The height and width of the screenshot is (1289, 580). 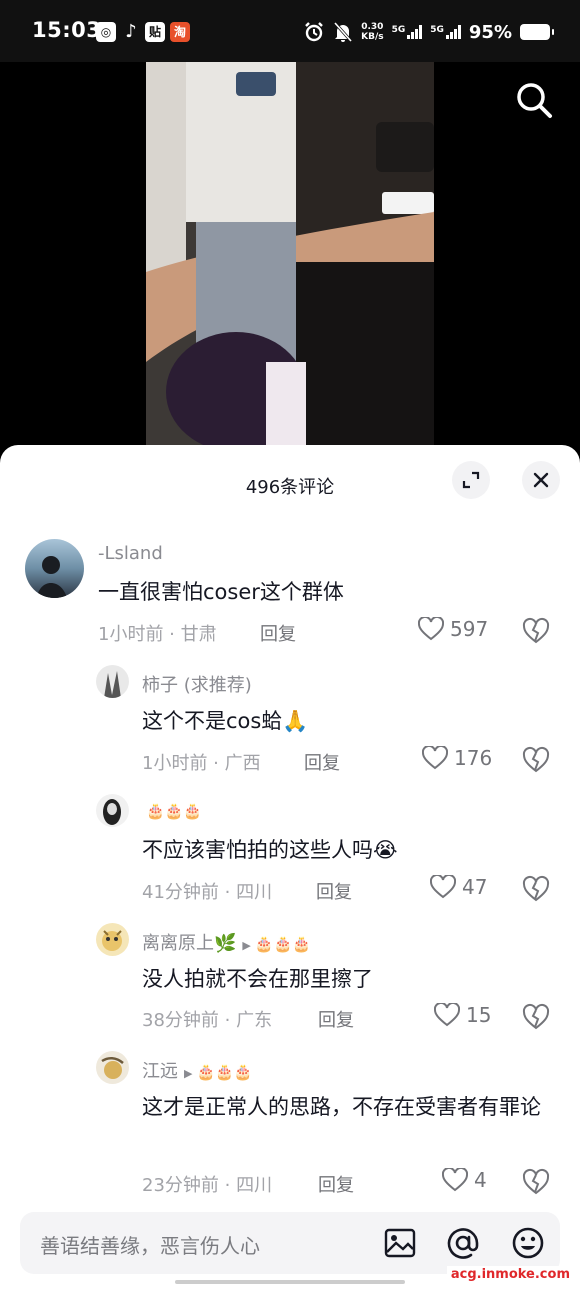 What do you see at coordinates (160, 1071) in the screenshot?
I see `username-text: 江远` at bounding box center [160, 1071].